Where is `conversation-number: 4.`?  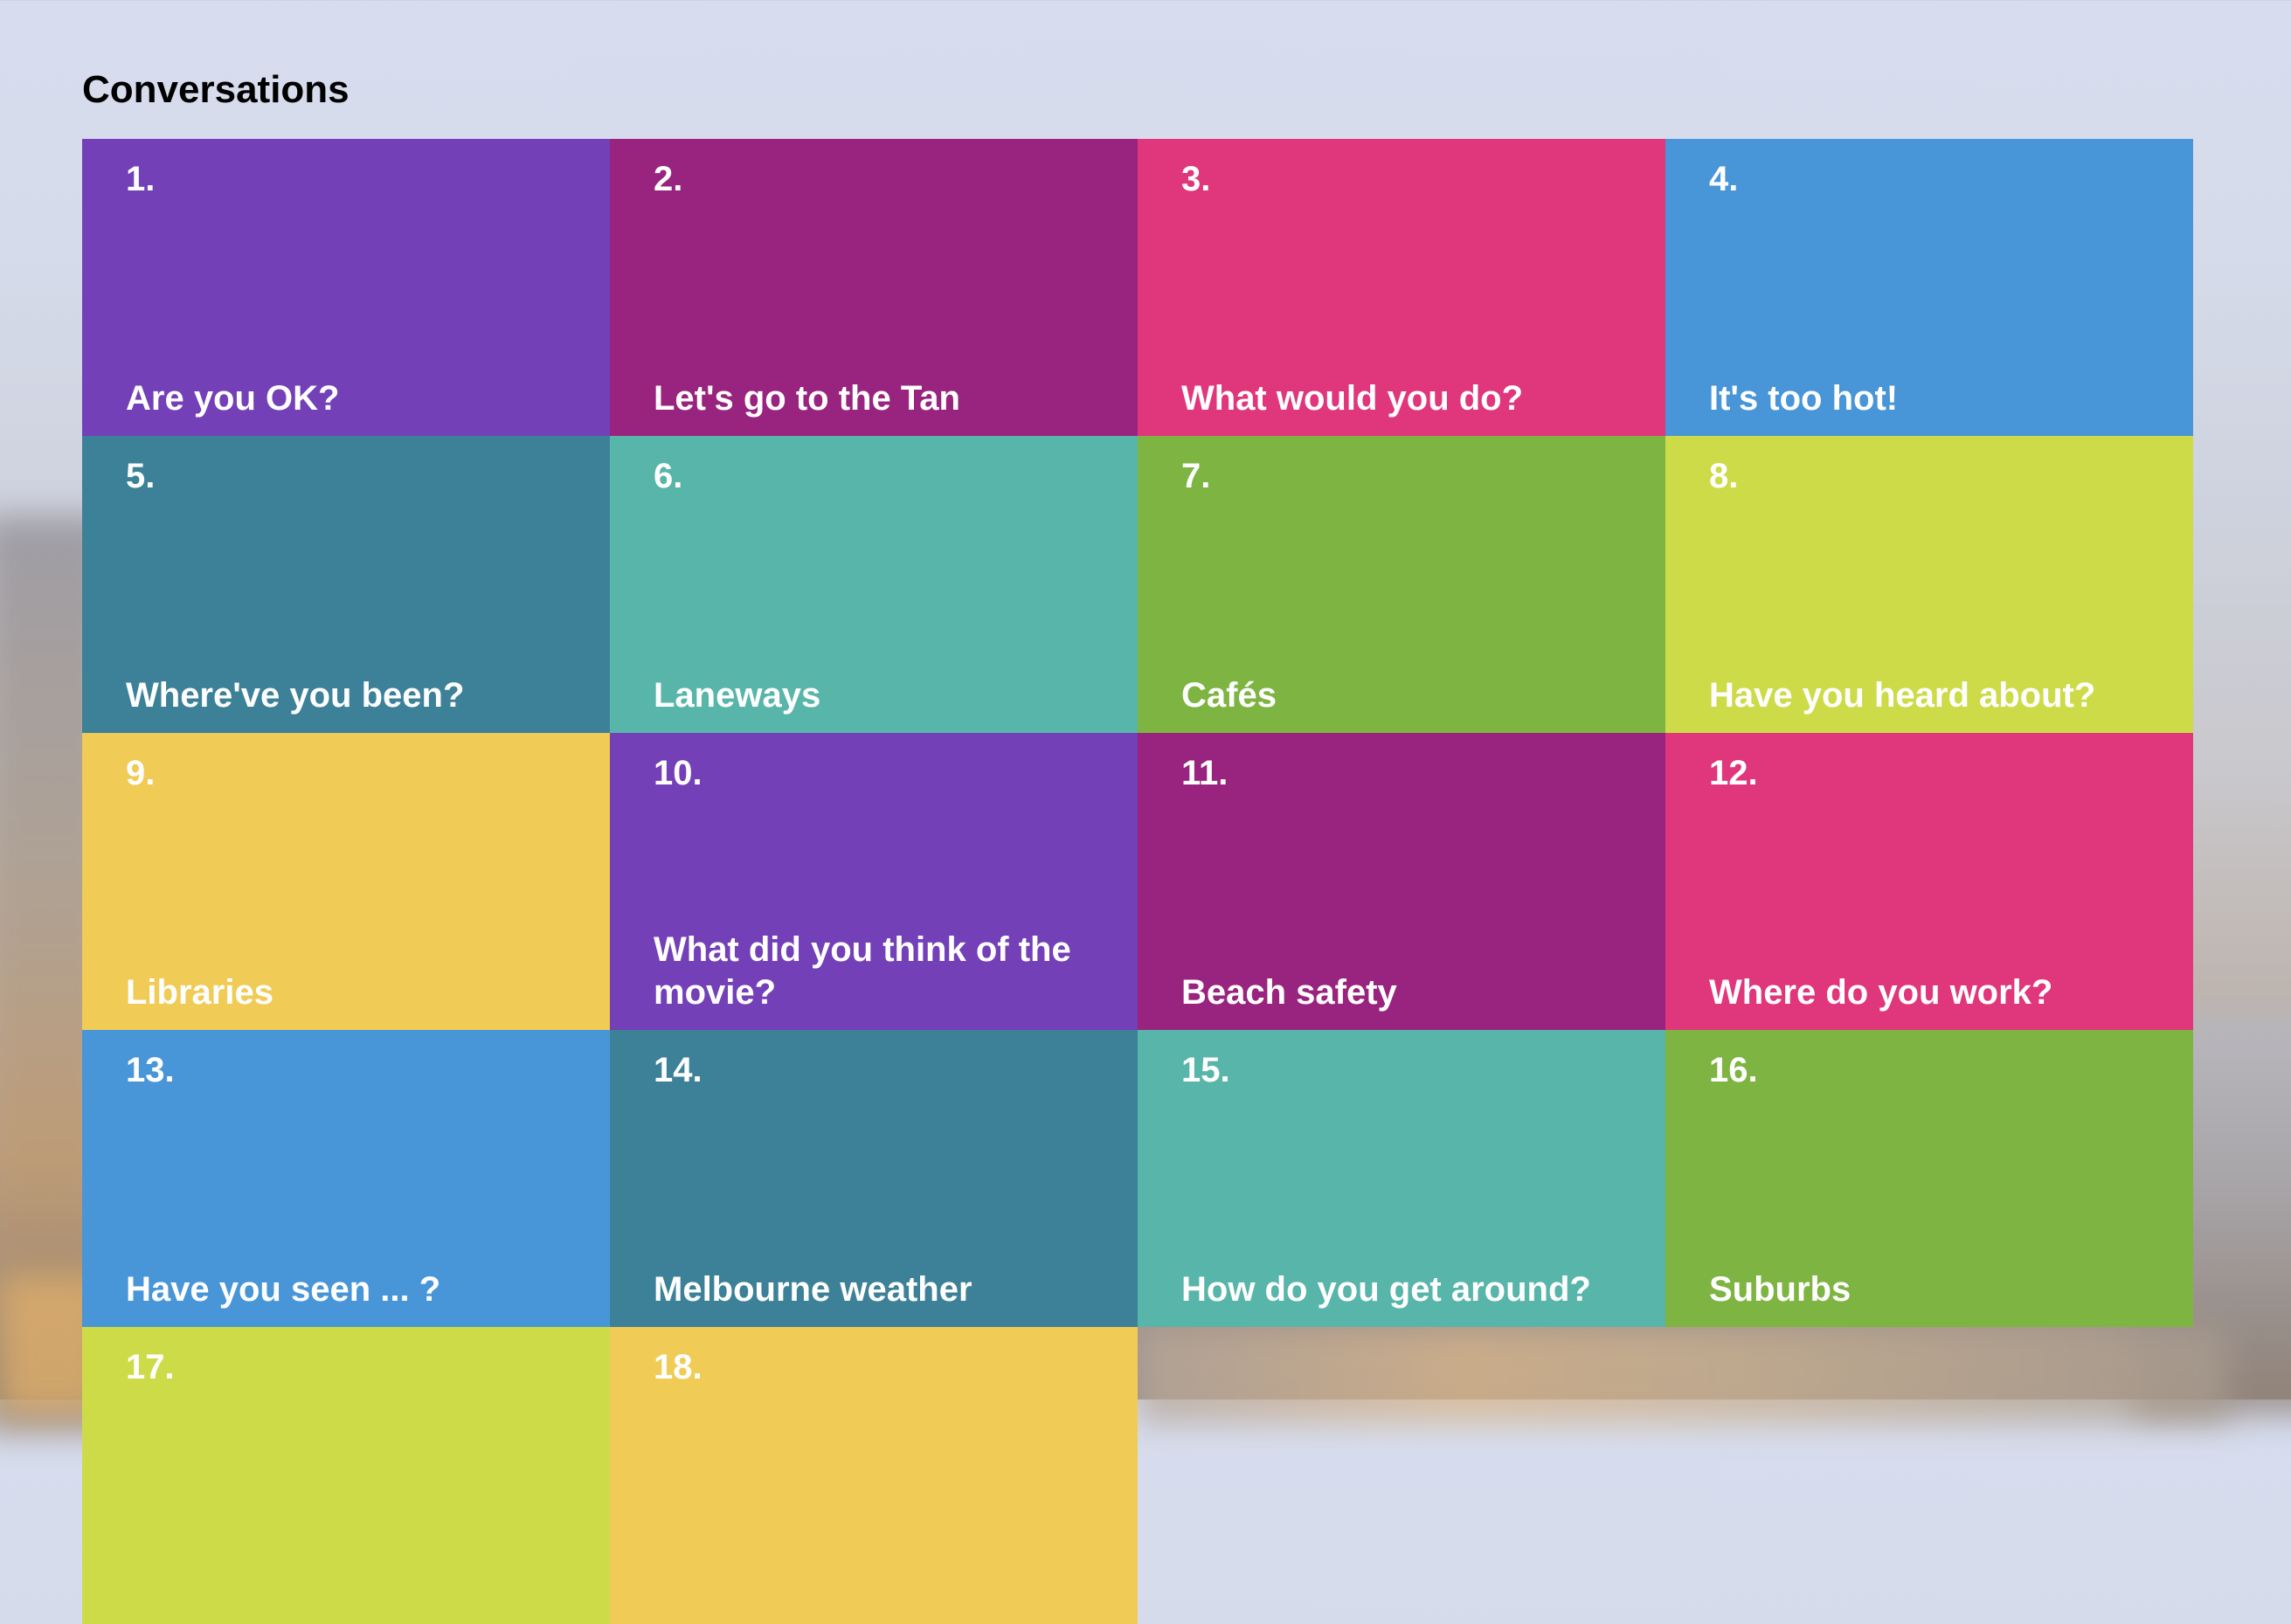 conversation-number: 4. is located at coordinates (1724, 179).